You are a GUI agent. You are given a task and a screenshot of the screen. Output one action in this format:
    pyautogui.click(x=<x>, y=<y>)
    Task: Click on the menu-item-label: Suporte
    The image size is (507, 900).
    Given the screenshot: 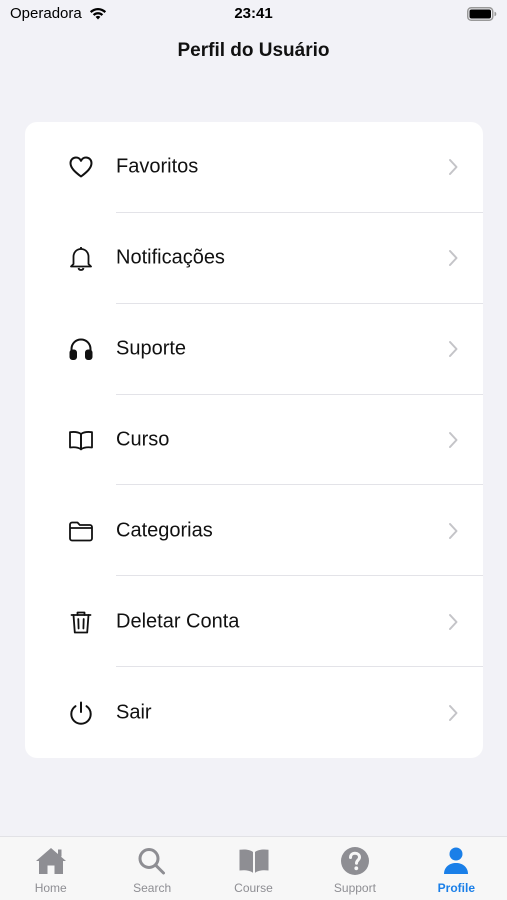 What is the action you would take?
    pyautogui.click(x=151, y=348)
    